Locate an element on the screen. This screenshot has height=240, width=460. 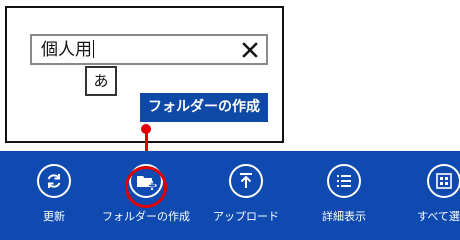
upload-button: アップロード is located at coordinates (246, 194).